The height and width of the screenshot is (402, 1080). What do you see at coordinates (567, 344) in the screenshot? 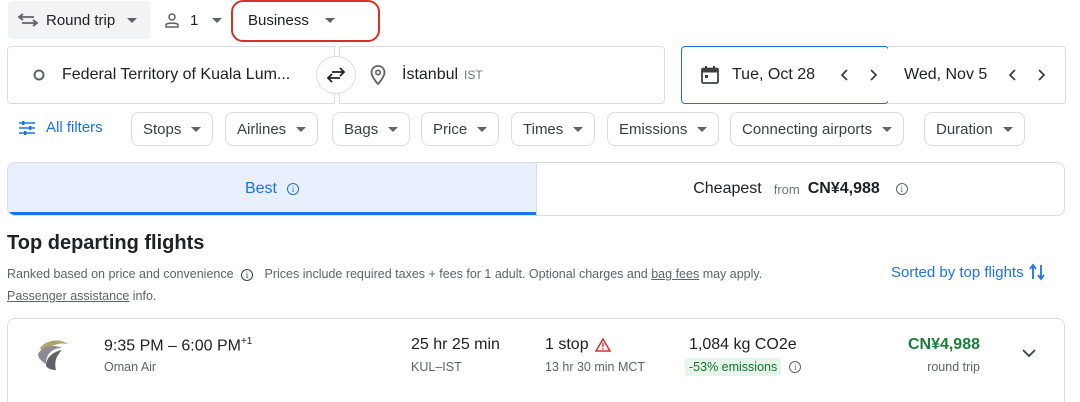
I see `stops-count: 1 stop` at bounding box center [567, 344].